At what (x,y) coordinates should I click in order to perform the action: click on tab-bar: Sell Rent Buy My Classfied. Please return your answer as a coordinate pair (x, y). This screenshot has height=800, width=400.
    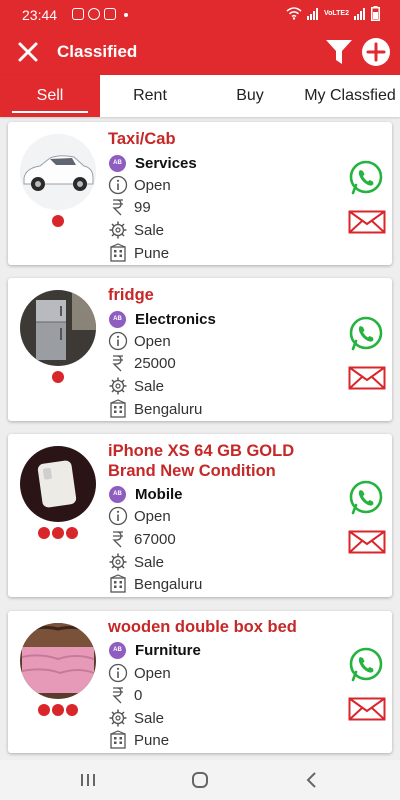
    Looking at the image, I should click on (200, 96).